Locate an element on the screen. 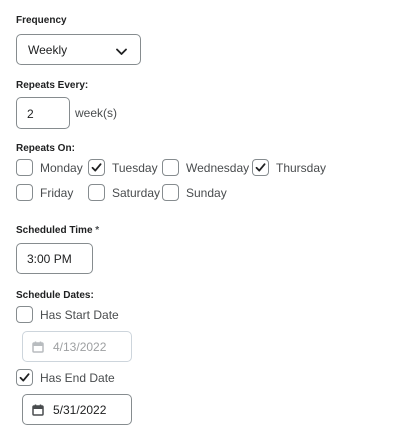 The height and width of the screenshot is (437, 401). scheduled-time-label-text: Scheduled Time is located at coordinates (54, 230).